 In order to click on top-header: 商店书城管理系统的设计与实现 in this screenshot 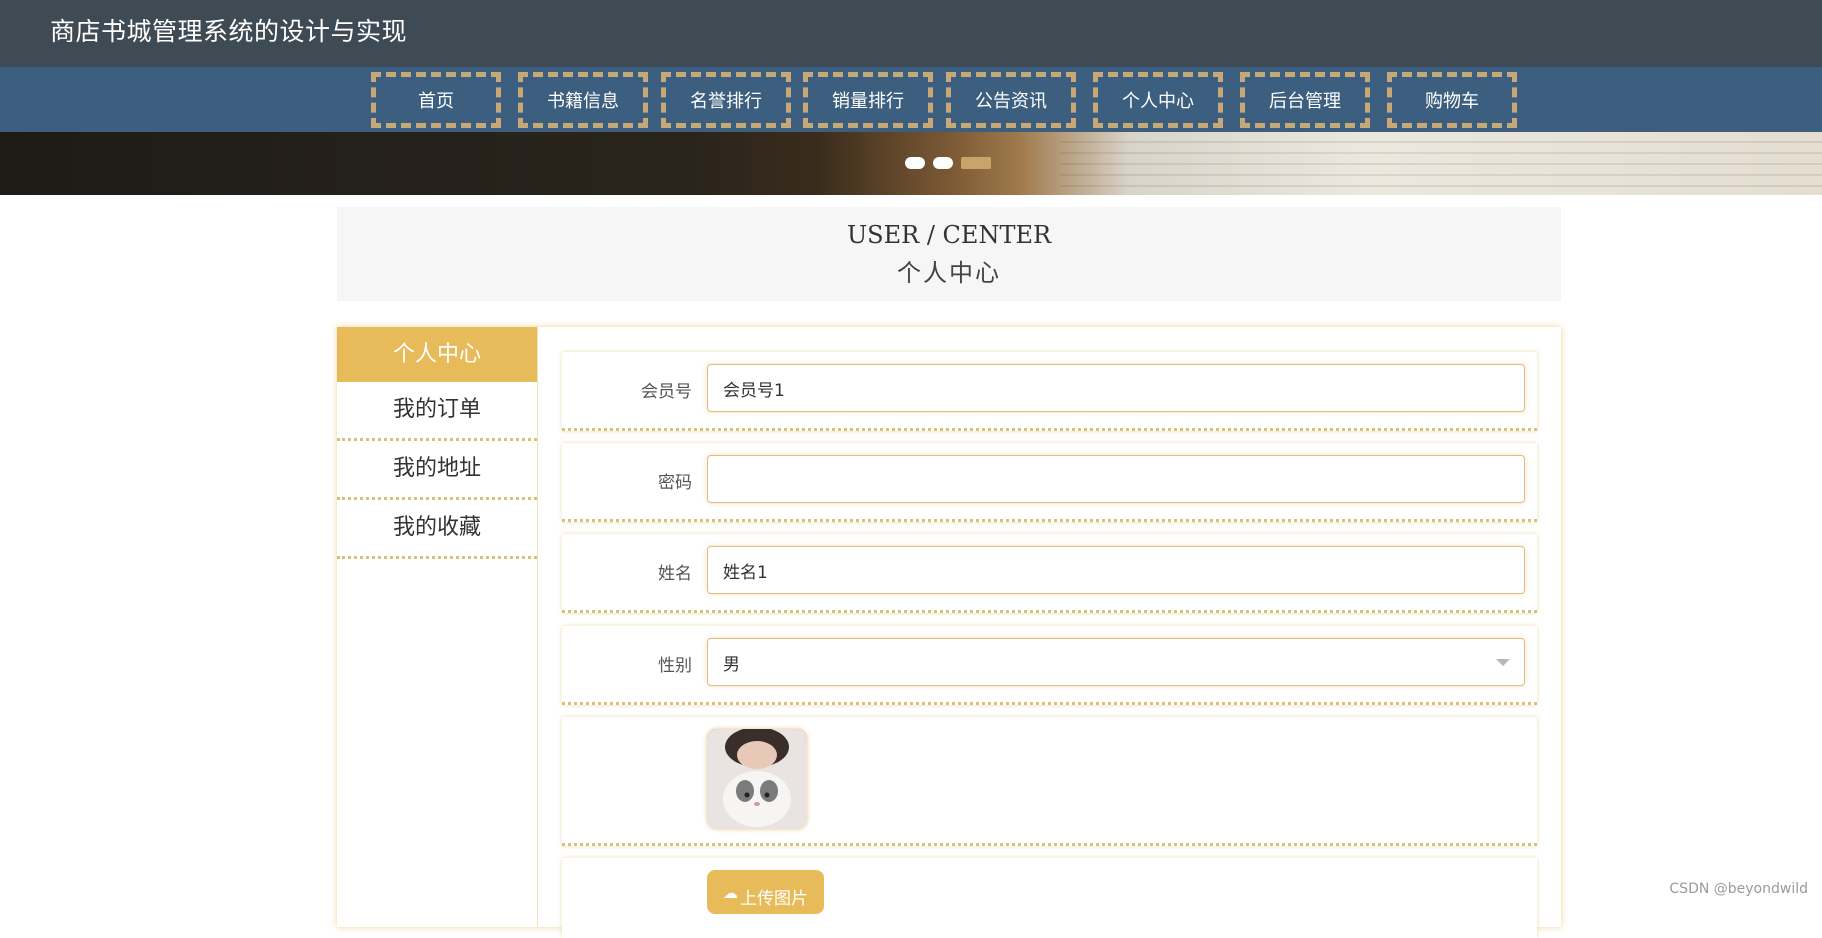, I will do `click(911, 33)`.